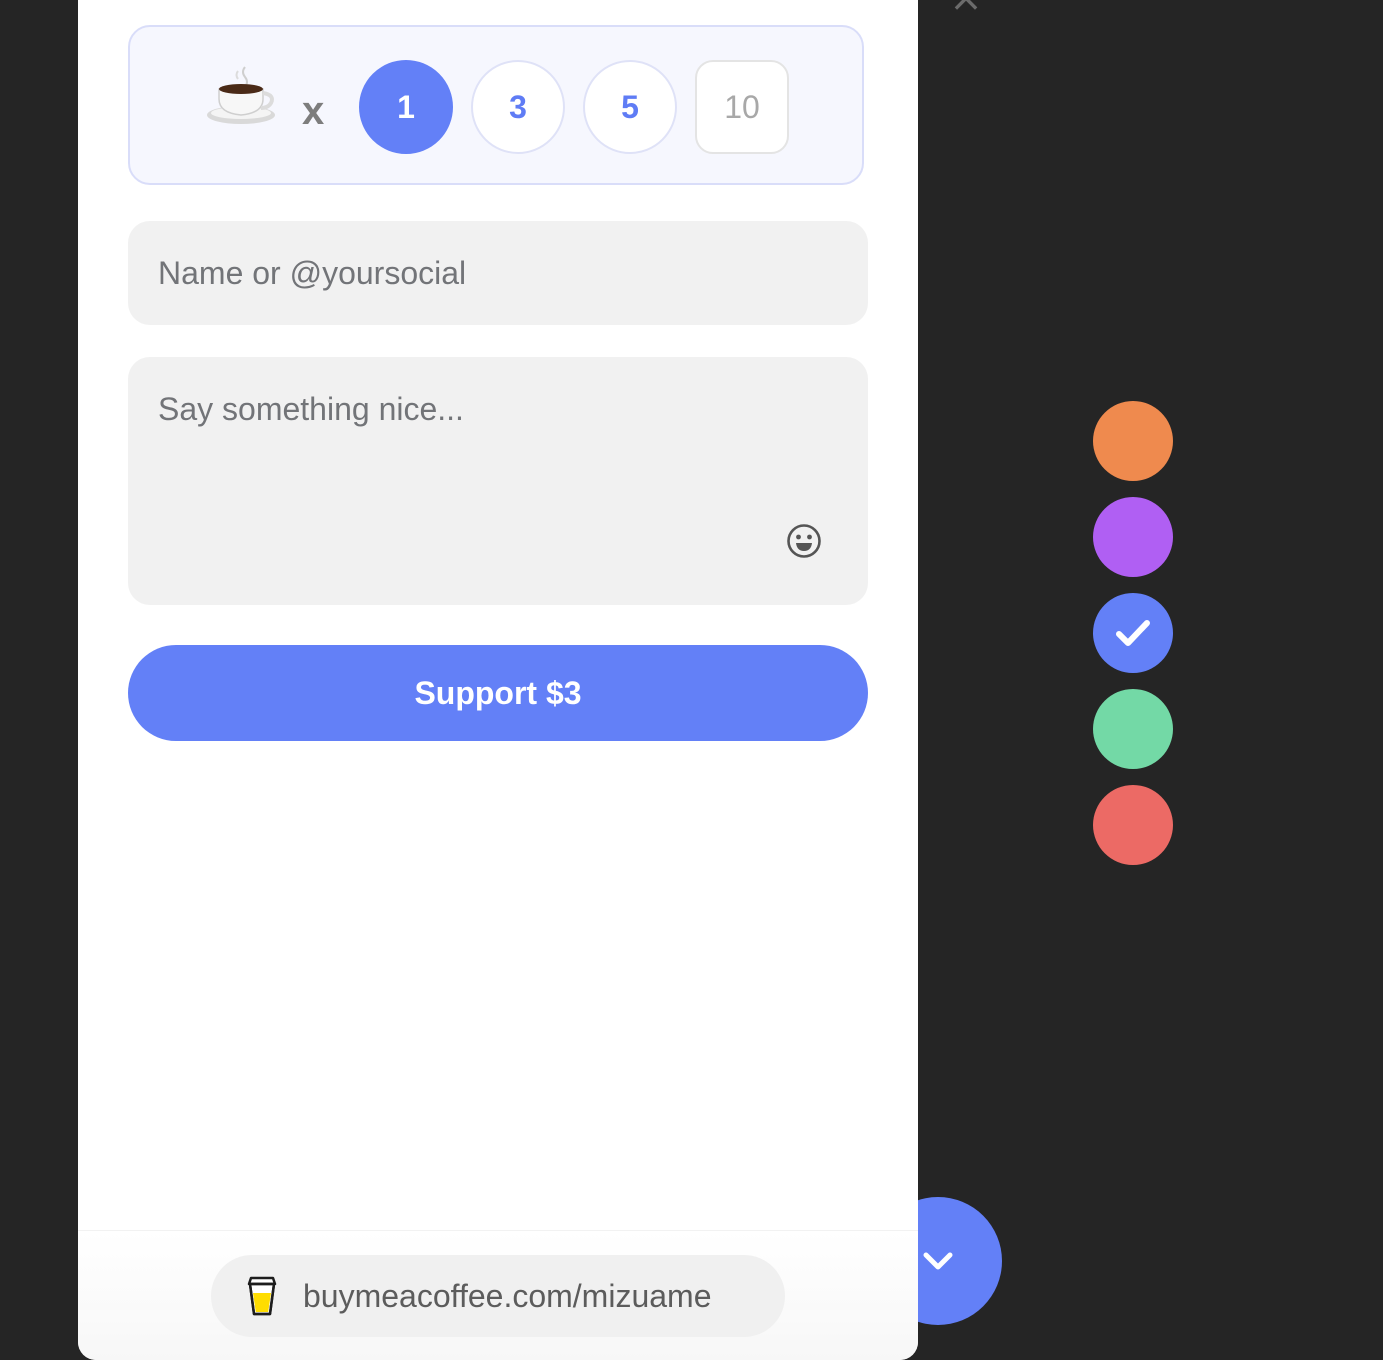 The image size is (1383, 1360). I want to click on chevron-down-icon, so click(938, 1261).